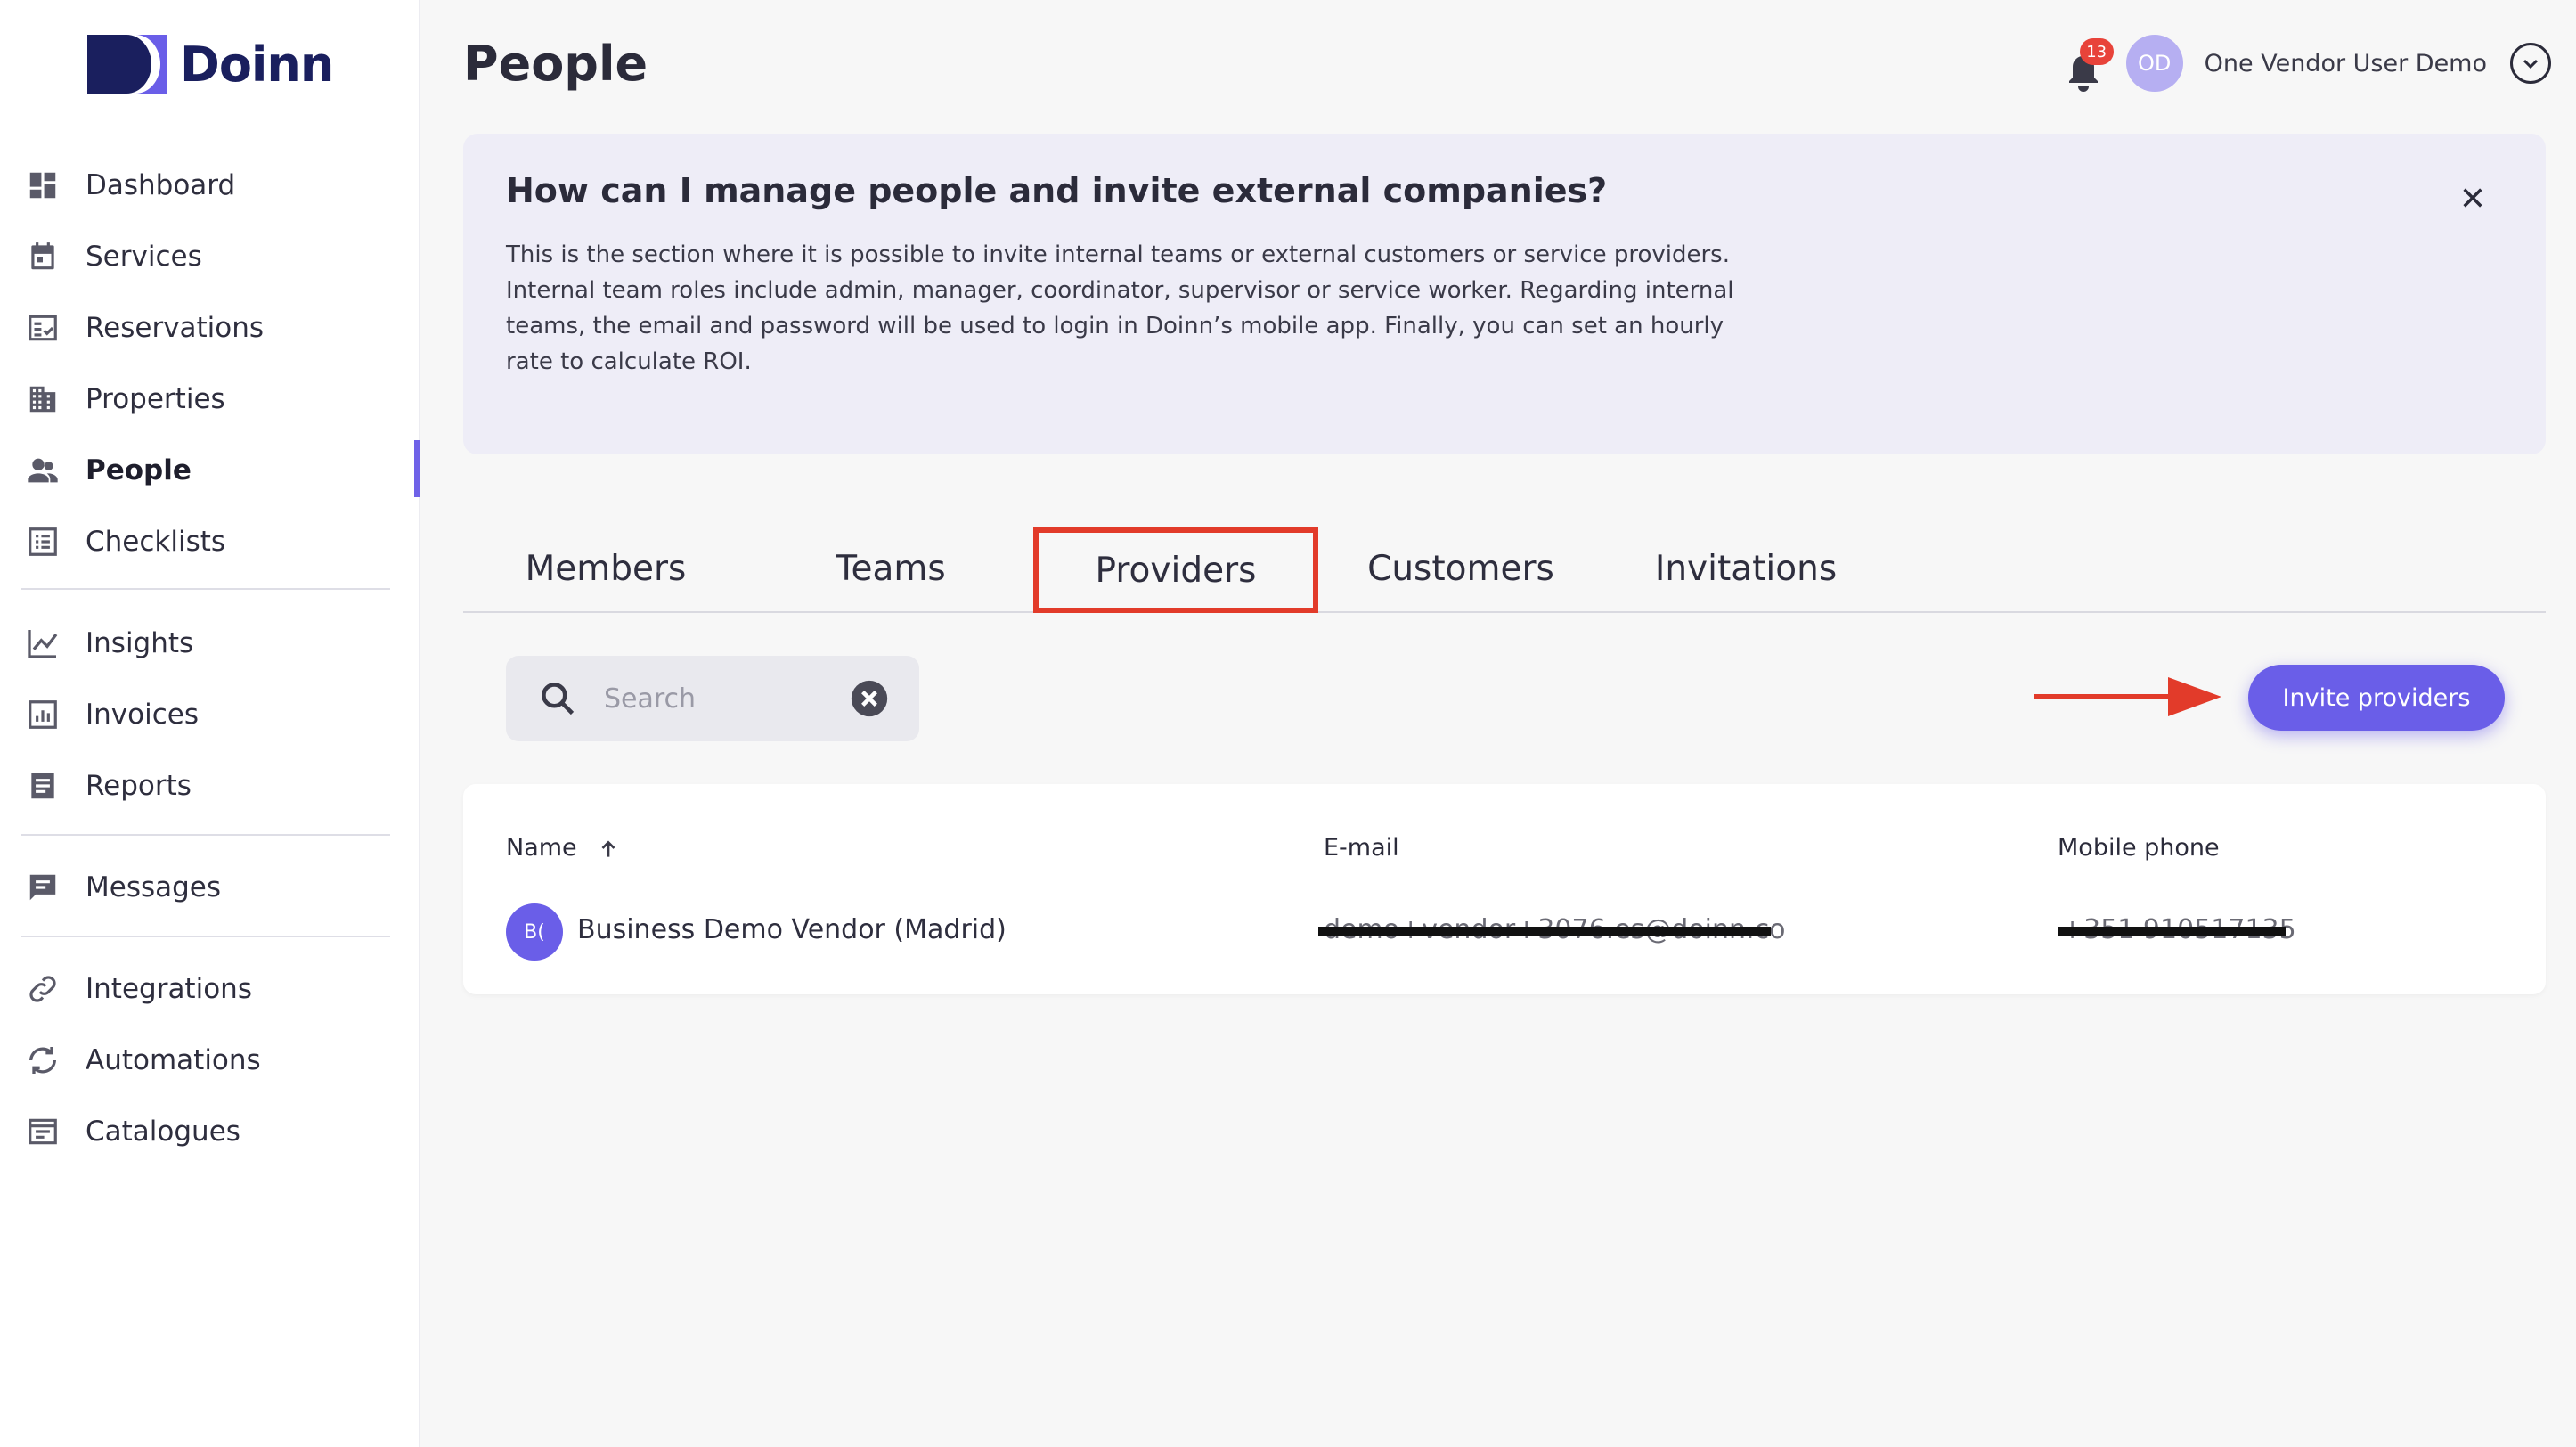 This screenshot has height=1447, width=2576. Describe the element at coordinates (43, 1060) in the screenshot. I see `sync-icon` at that location.